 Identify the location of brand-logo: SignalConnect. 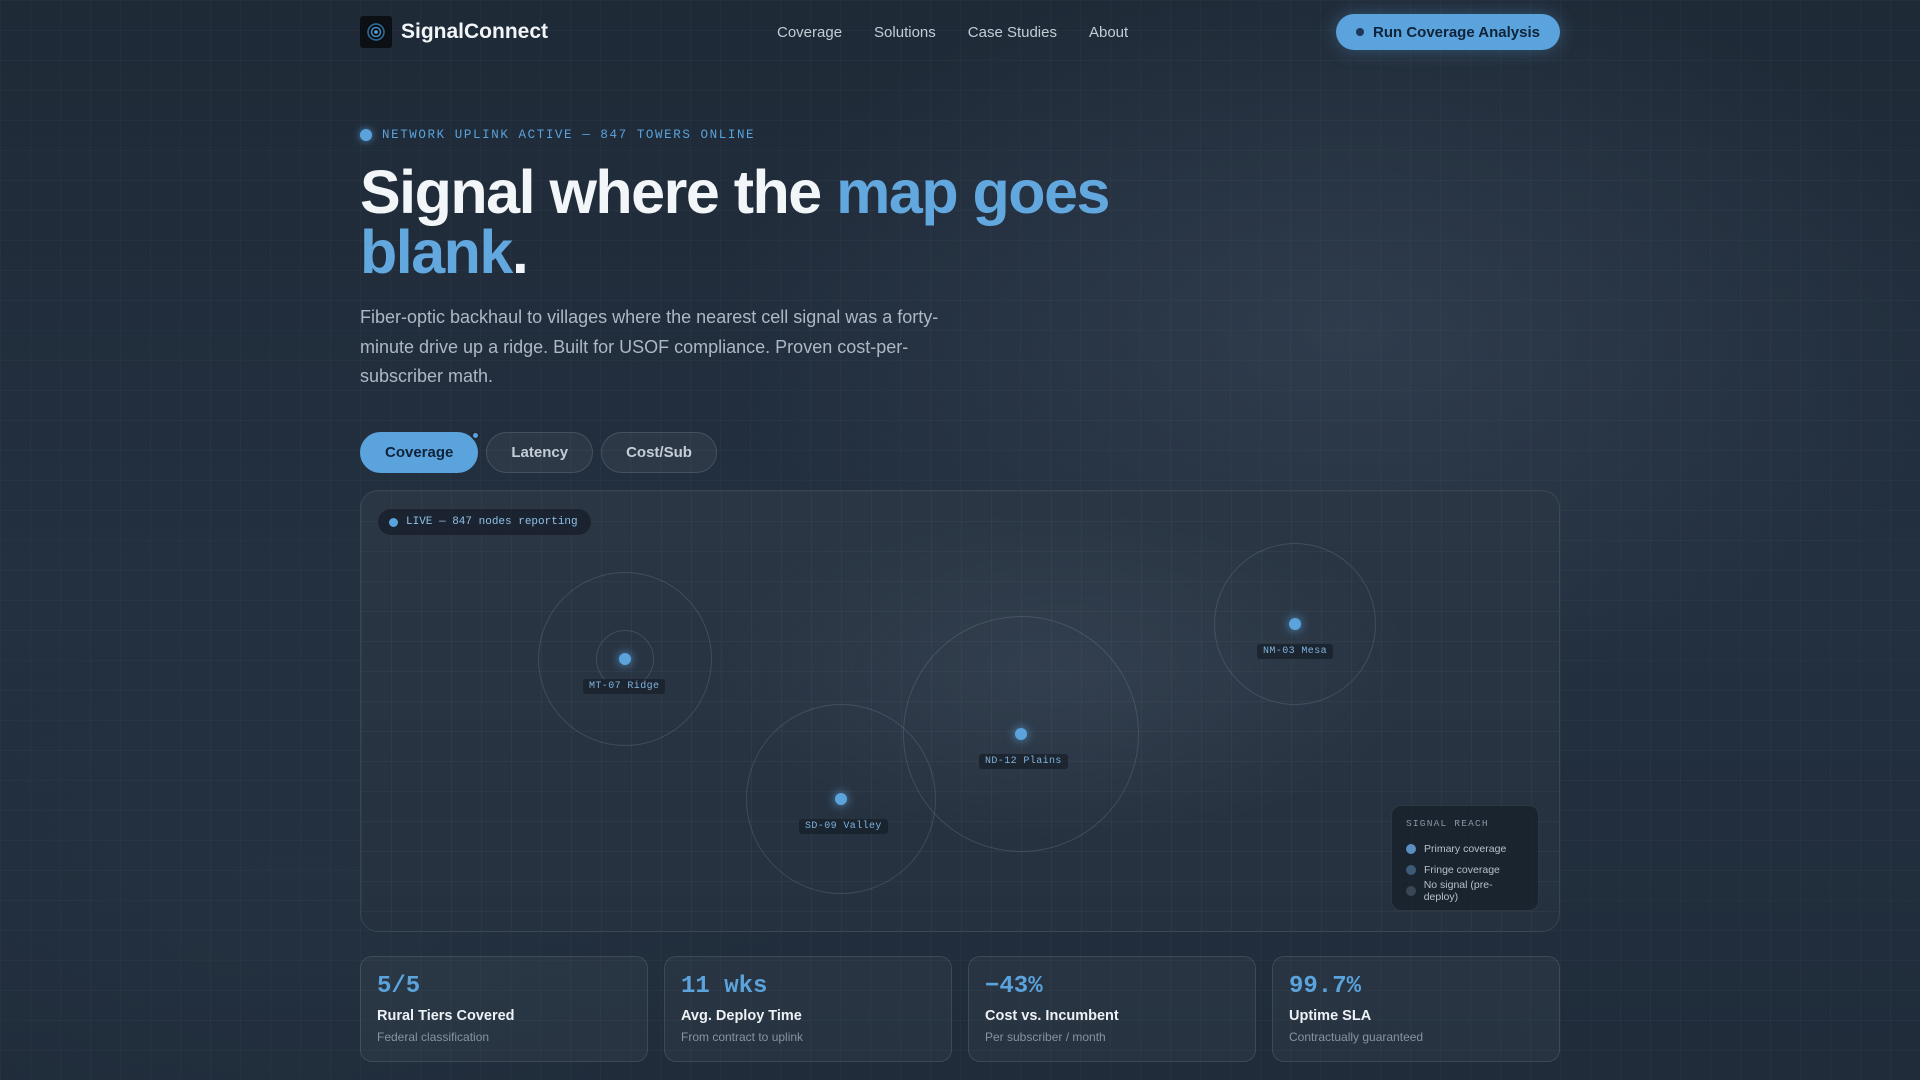
(454, 32).